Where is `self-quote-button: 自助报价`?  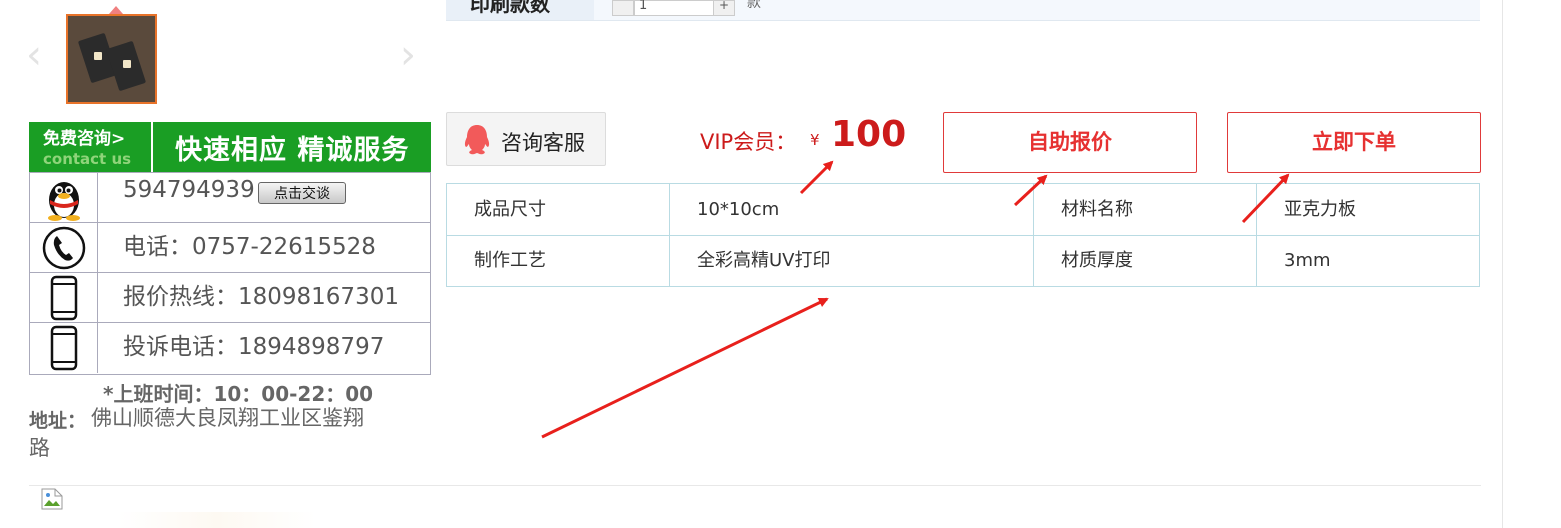
self-quote-button: 自助报价 is located at coordinates (1070, 142).